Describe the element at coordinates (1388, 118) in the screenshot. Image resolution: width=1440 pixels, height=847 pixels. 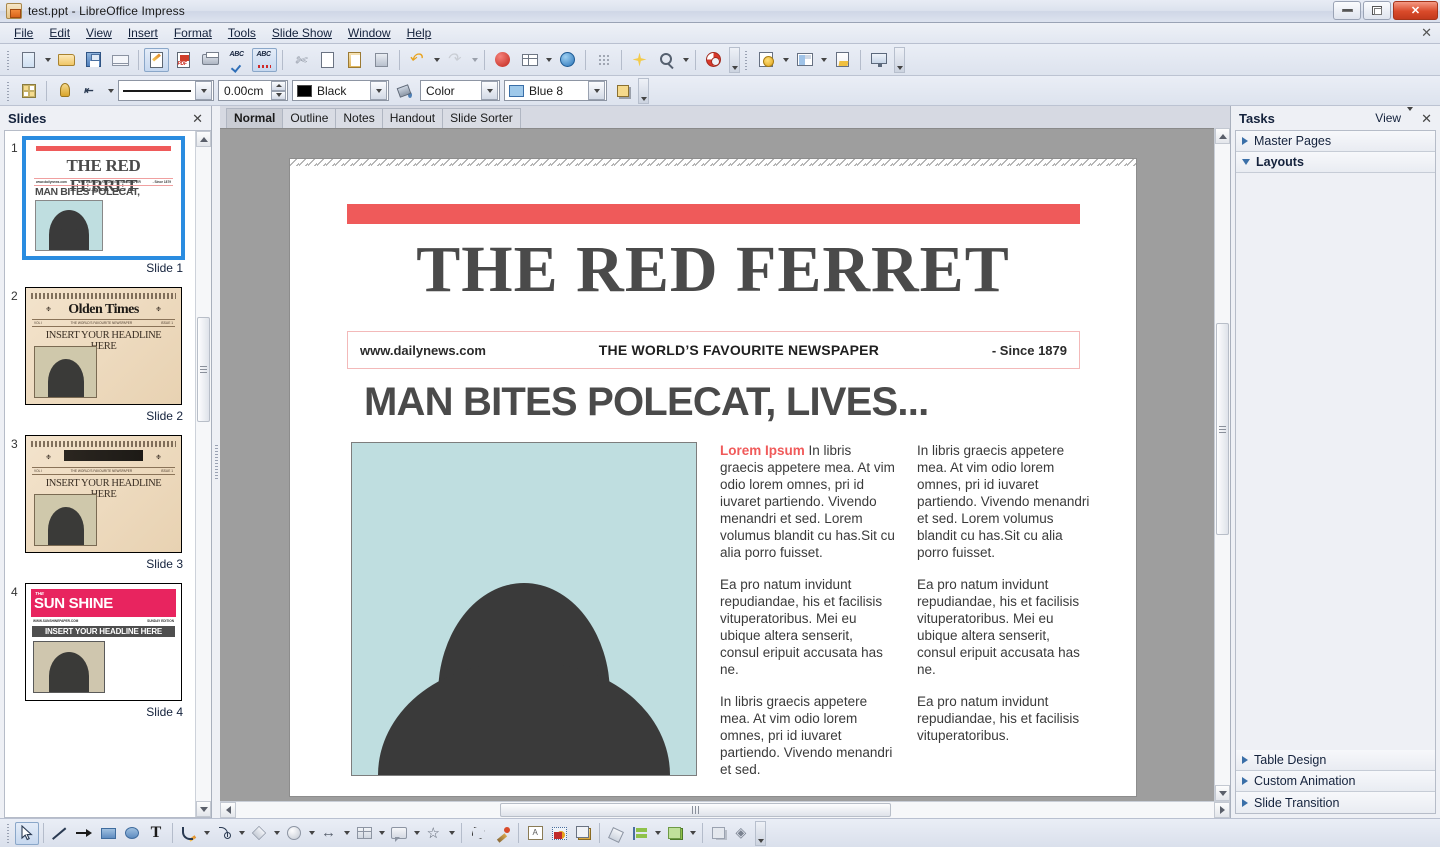
I see `tasks-view-button: View` at that location.